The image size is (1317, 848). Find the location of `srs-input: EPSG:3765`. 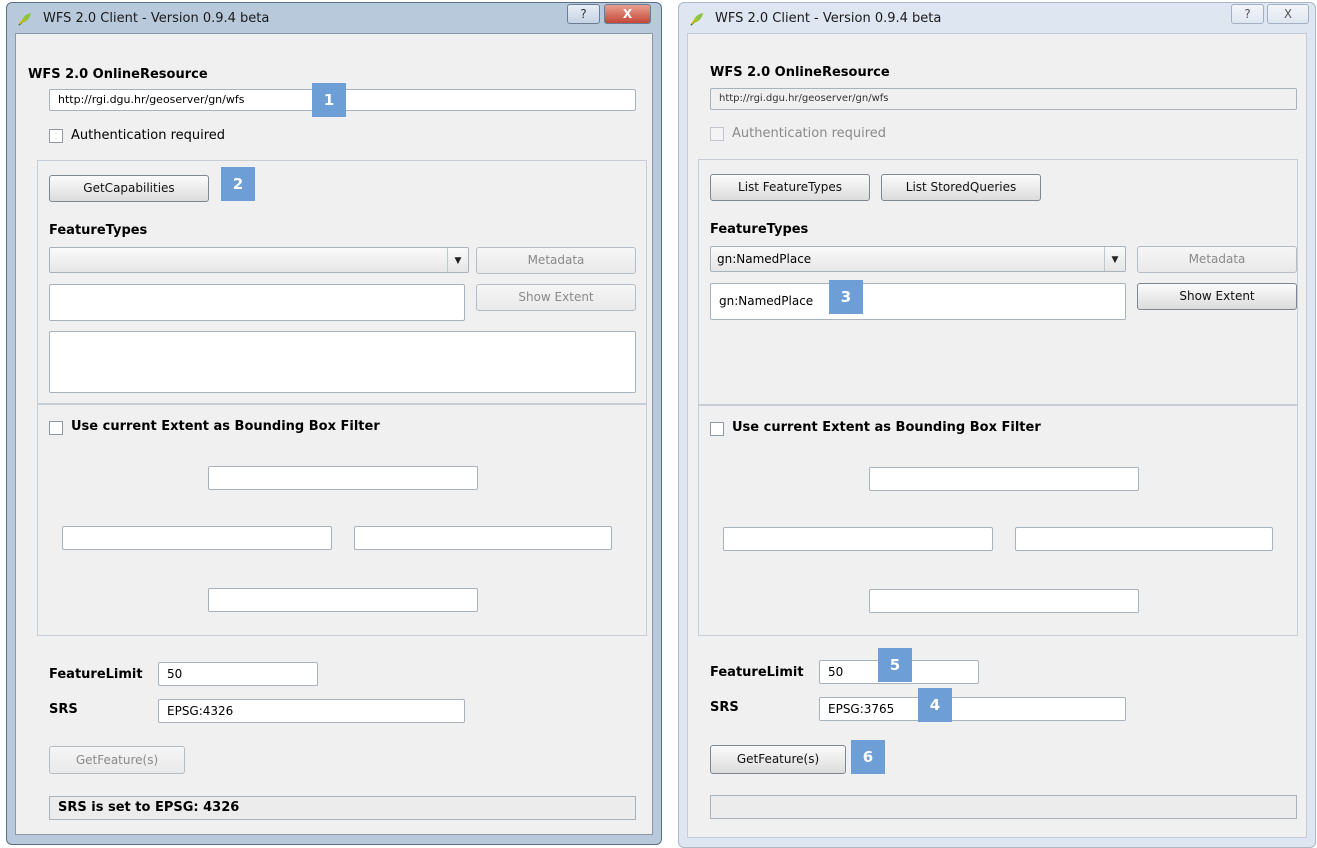

srs-input: EPSG:3765 is located at coordinates (972, 709).